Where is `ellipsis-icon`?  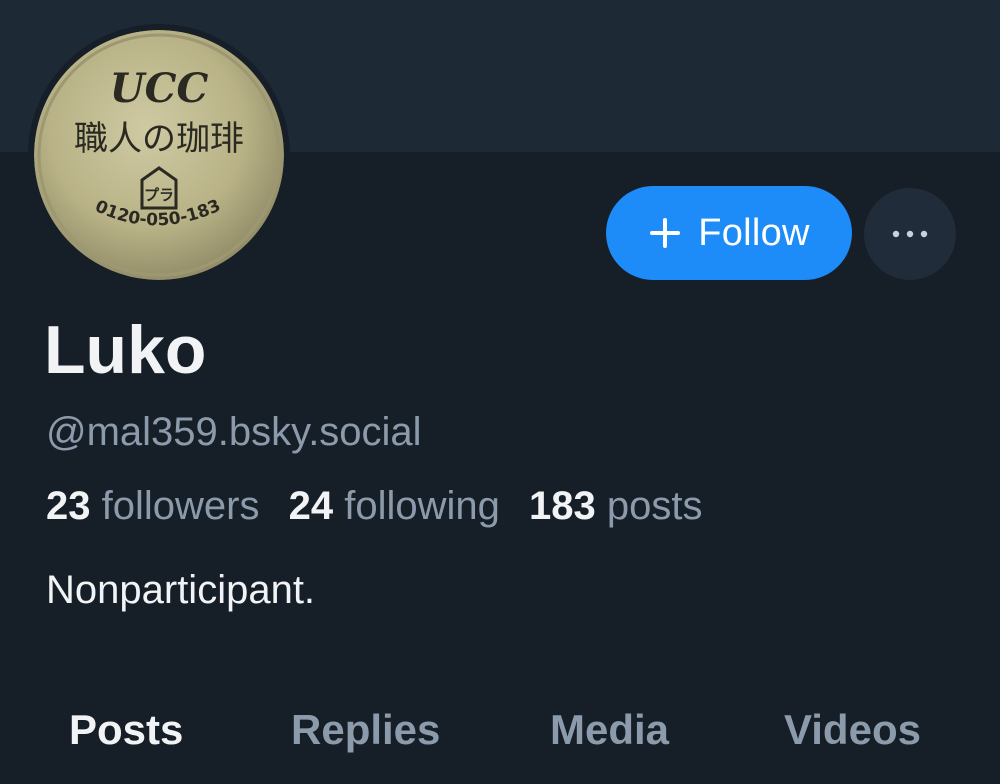
ellipsis-icon is located at coordinates (910, 234).